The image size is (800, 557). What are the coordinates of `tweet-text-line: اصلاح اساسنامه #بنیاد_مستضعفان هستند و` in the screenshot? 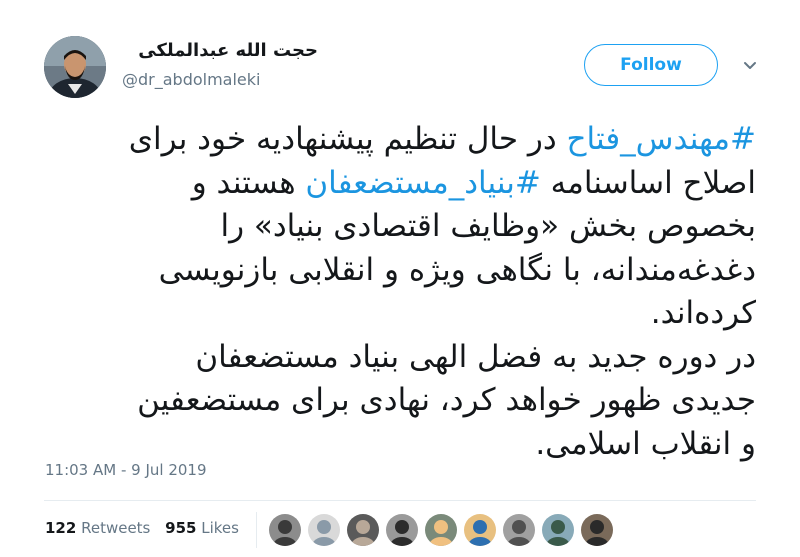 It's located at (400, 184).